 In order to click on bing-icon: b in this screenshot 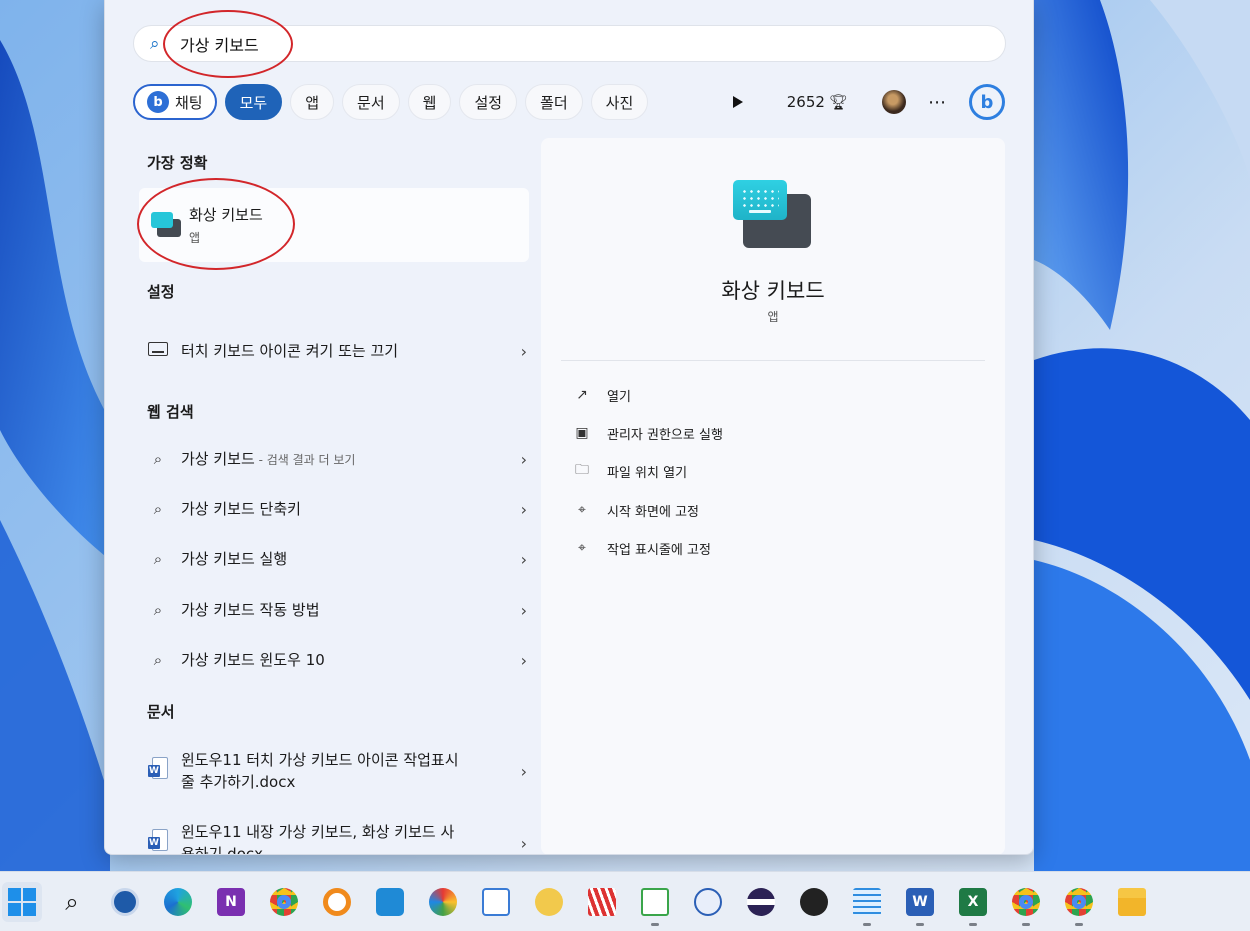, I will do `click(987, 102)`.